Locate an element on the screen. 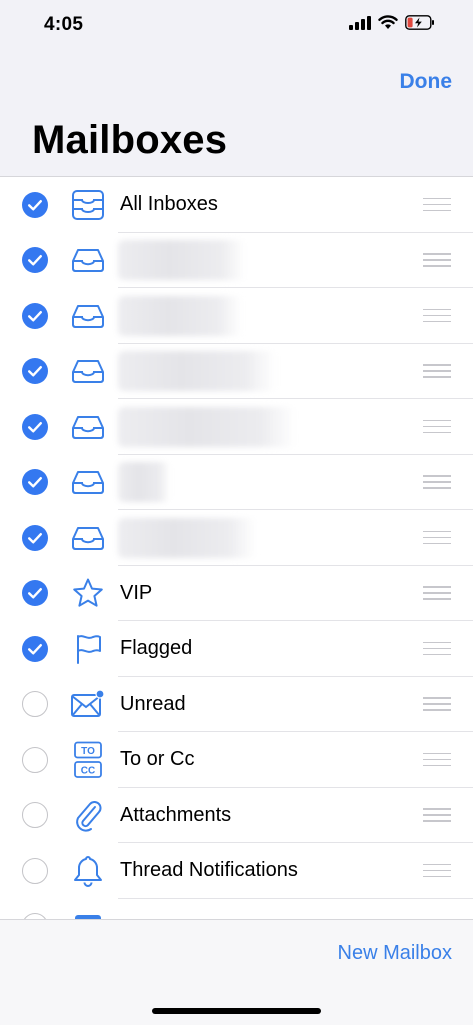 Image resolution: width=473 pixels, height=1025 pixels. mailbox-row: VIP is located at coordinates (236, 594).